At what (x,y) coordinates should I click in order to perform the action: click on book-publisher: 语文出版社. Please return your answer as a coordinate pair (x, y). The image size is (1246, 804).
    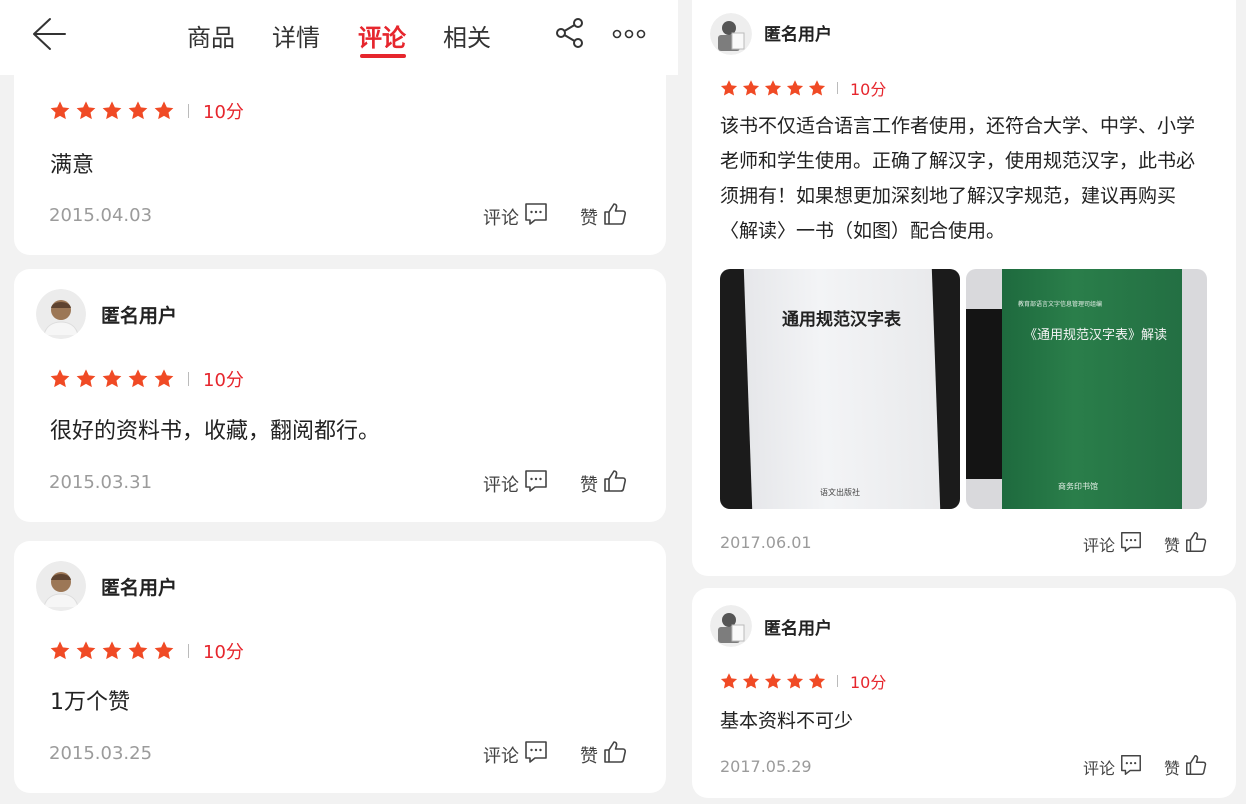
    Looking at the image, I should click on (840, 492).